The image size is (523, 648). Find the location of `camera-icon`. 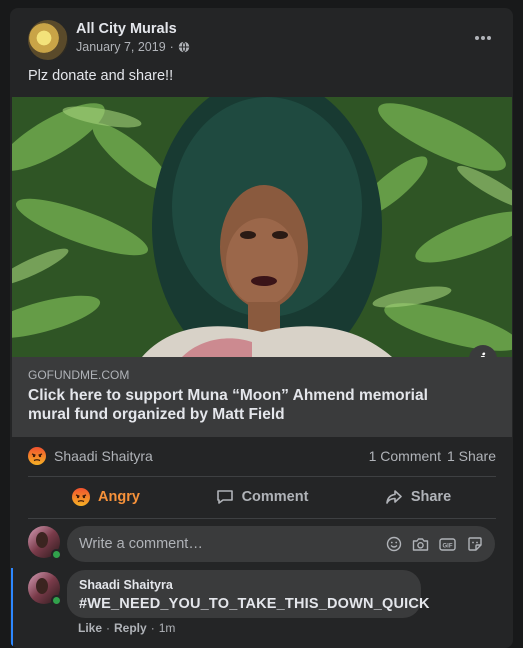

camera-icon is located at coordinates (420, 544).